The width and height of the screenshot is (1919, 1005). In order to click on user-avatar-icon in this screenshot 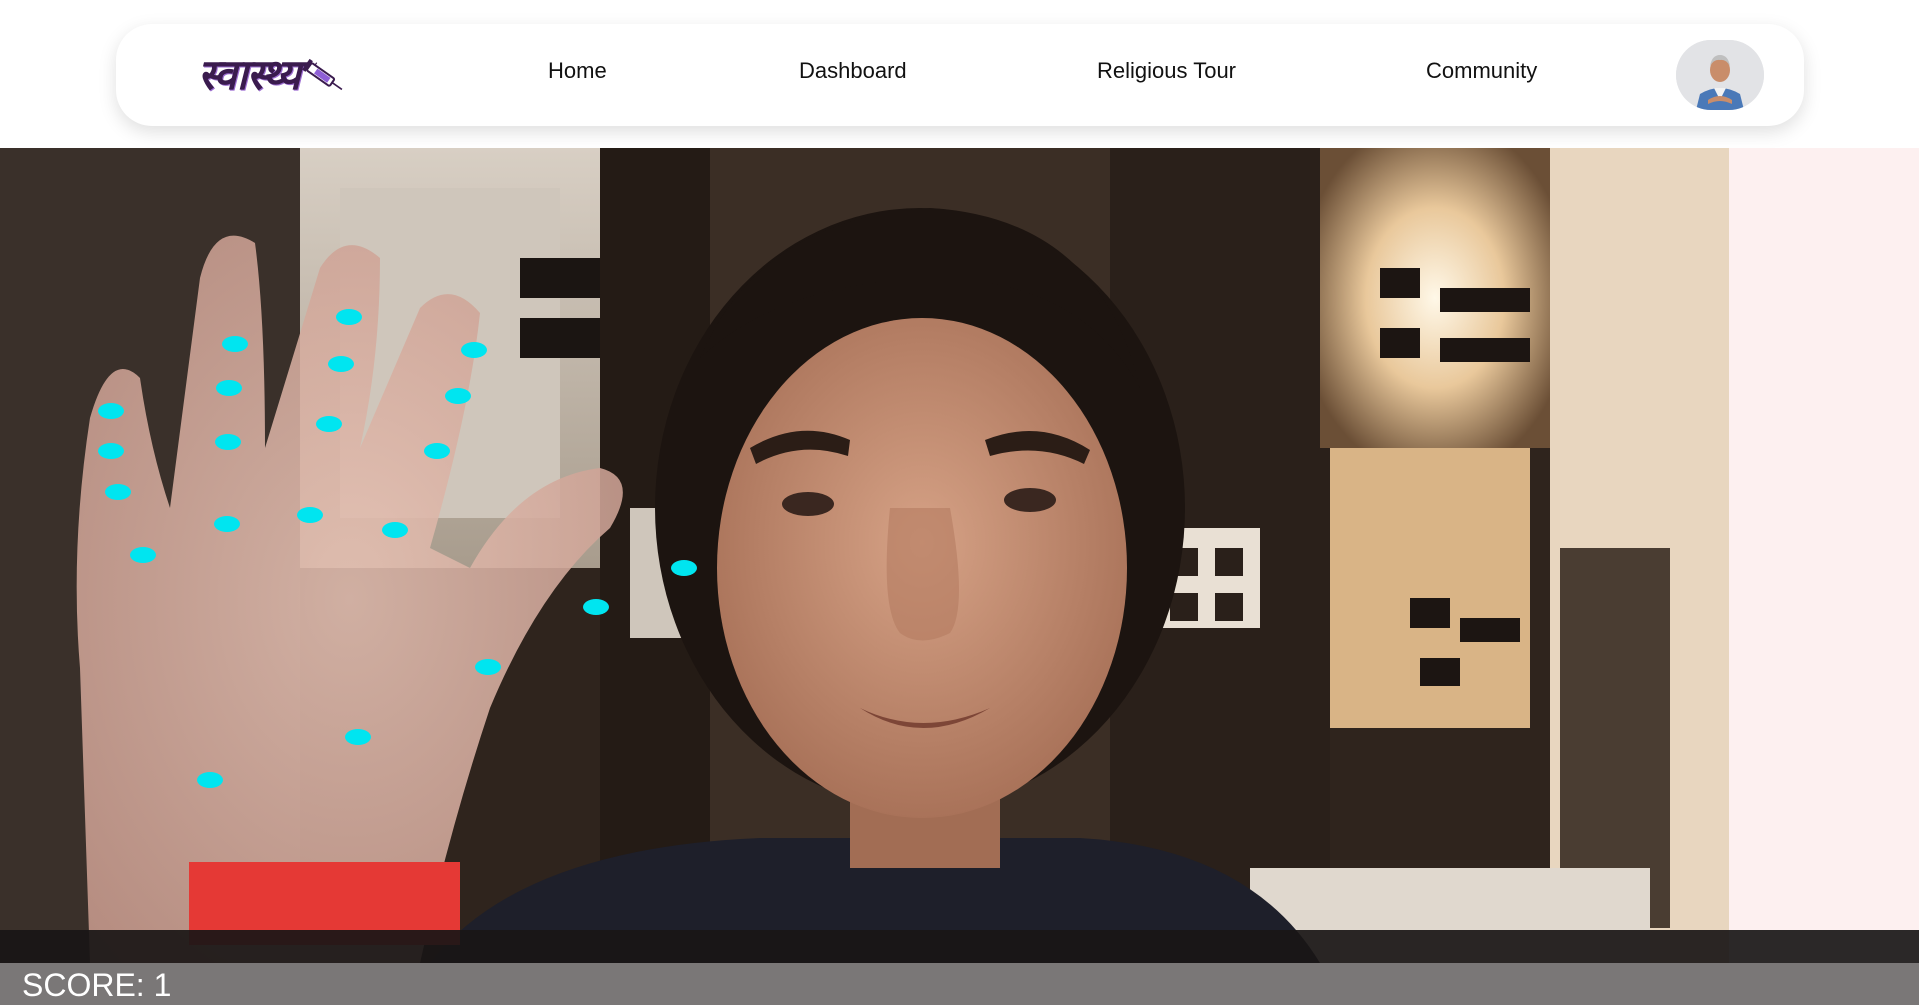, I will do `click(1720, 75)`.